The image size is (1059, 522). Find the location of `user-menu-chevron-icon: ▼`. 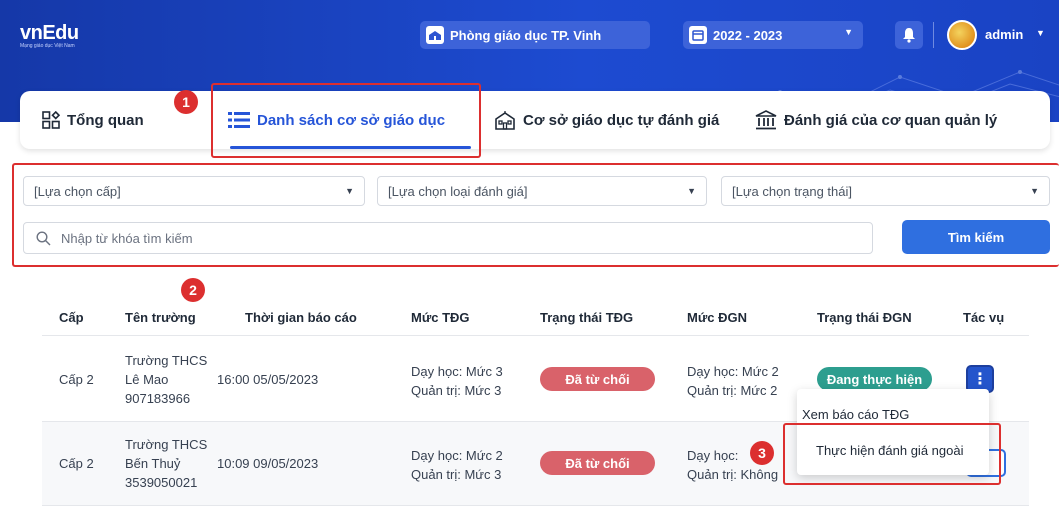

user-menu-chevron-icon: ▼ is located at coordinates (1040, 33).